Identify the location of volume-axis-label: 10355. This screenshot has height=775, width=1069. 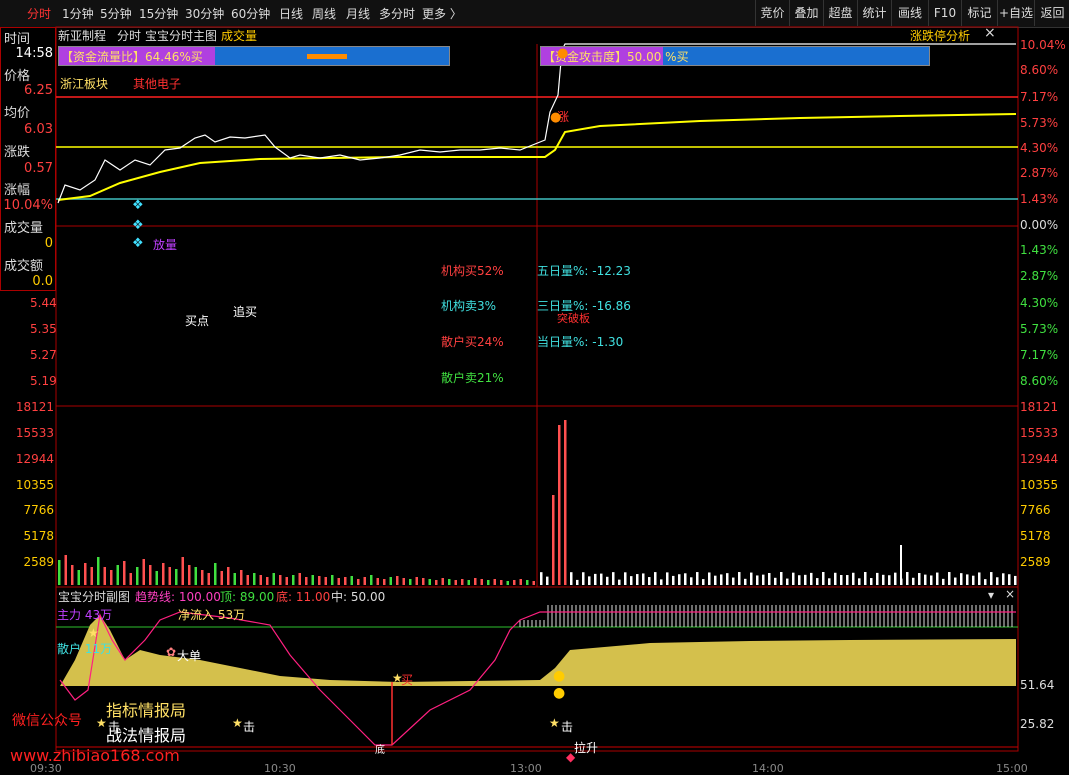
(1039, 485).